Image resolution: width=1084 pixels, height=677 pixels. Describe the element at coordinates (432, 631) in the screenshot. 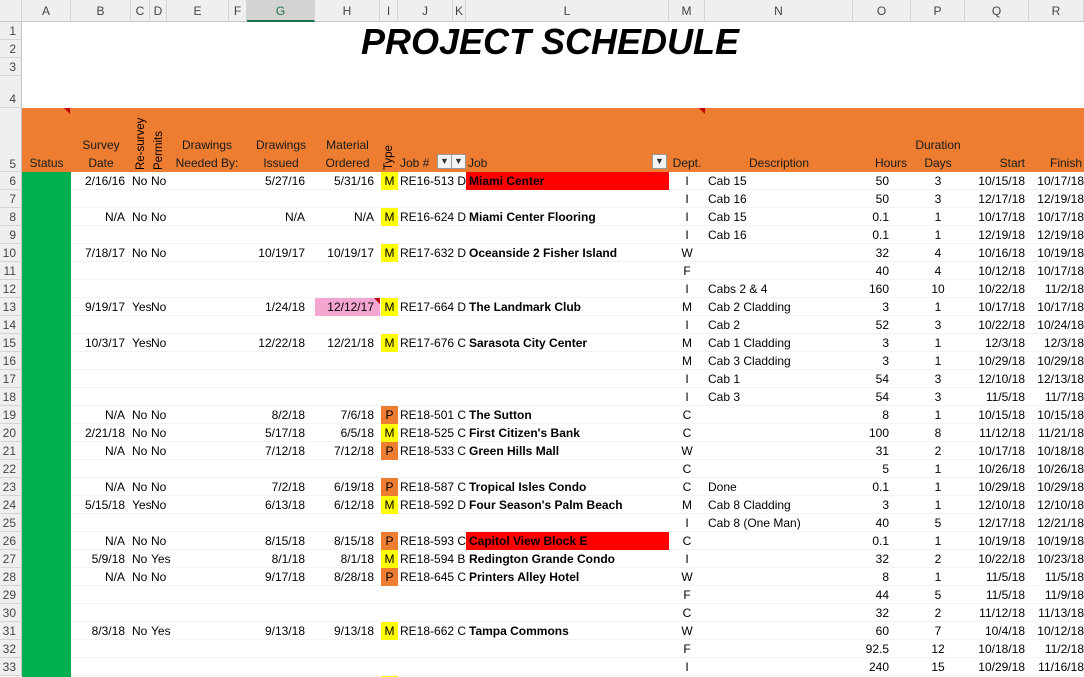

I see `job-number-cell: RE18-662 C` at that location.